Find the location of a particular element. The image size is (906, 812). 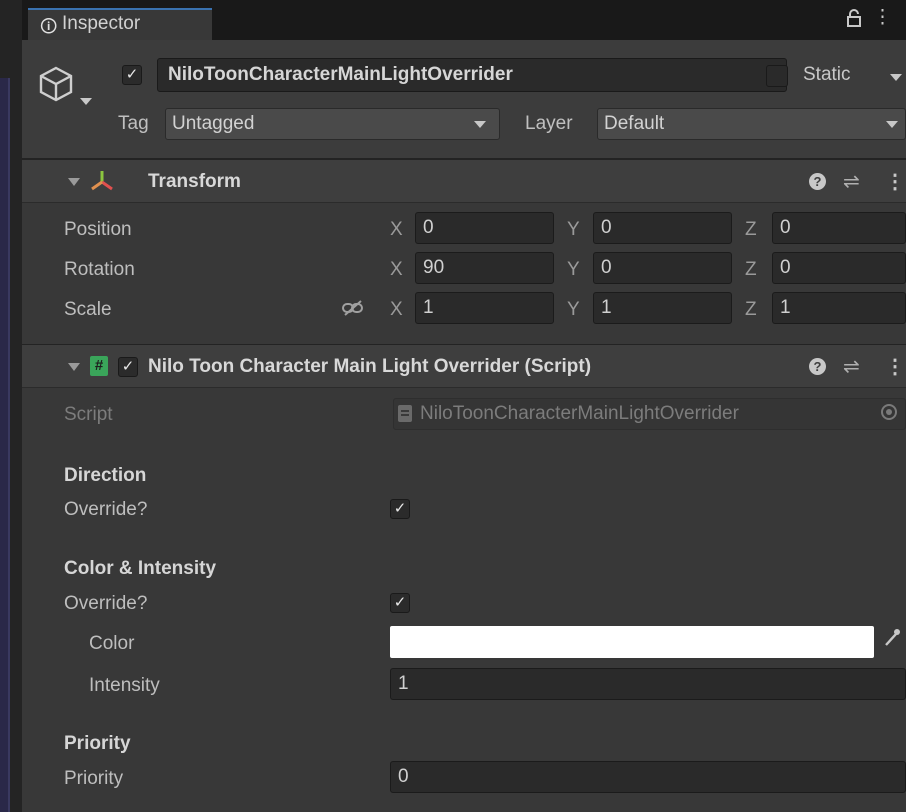

position-x-label: X is located at coordinates (396, 230).